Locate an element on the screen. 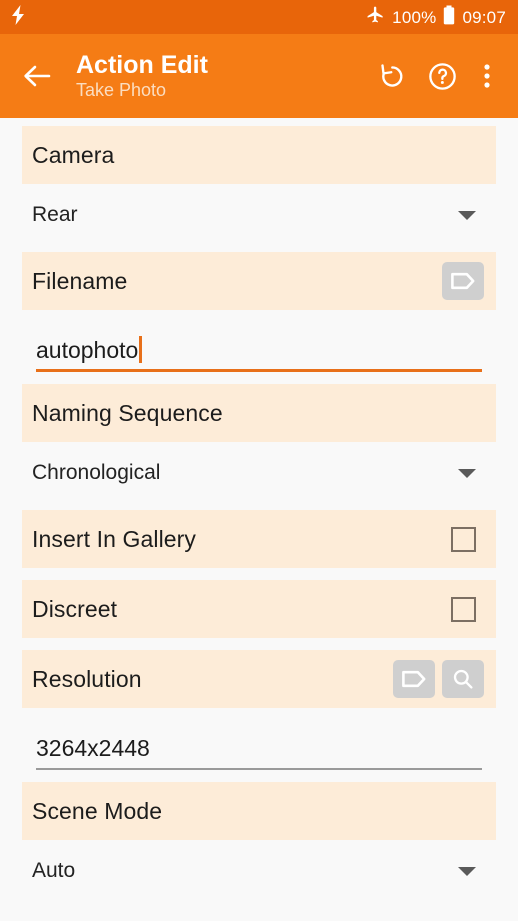 The height and width of the screenshot is (921, 518). help-button is located at coordinates (442, 76).